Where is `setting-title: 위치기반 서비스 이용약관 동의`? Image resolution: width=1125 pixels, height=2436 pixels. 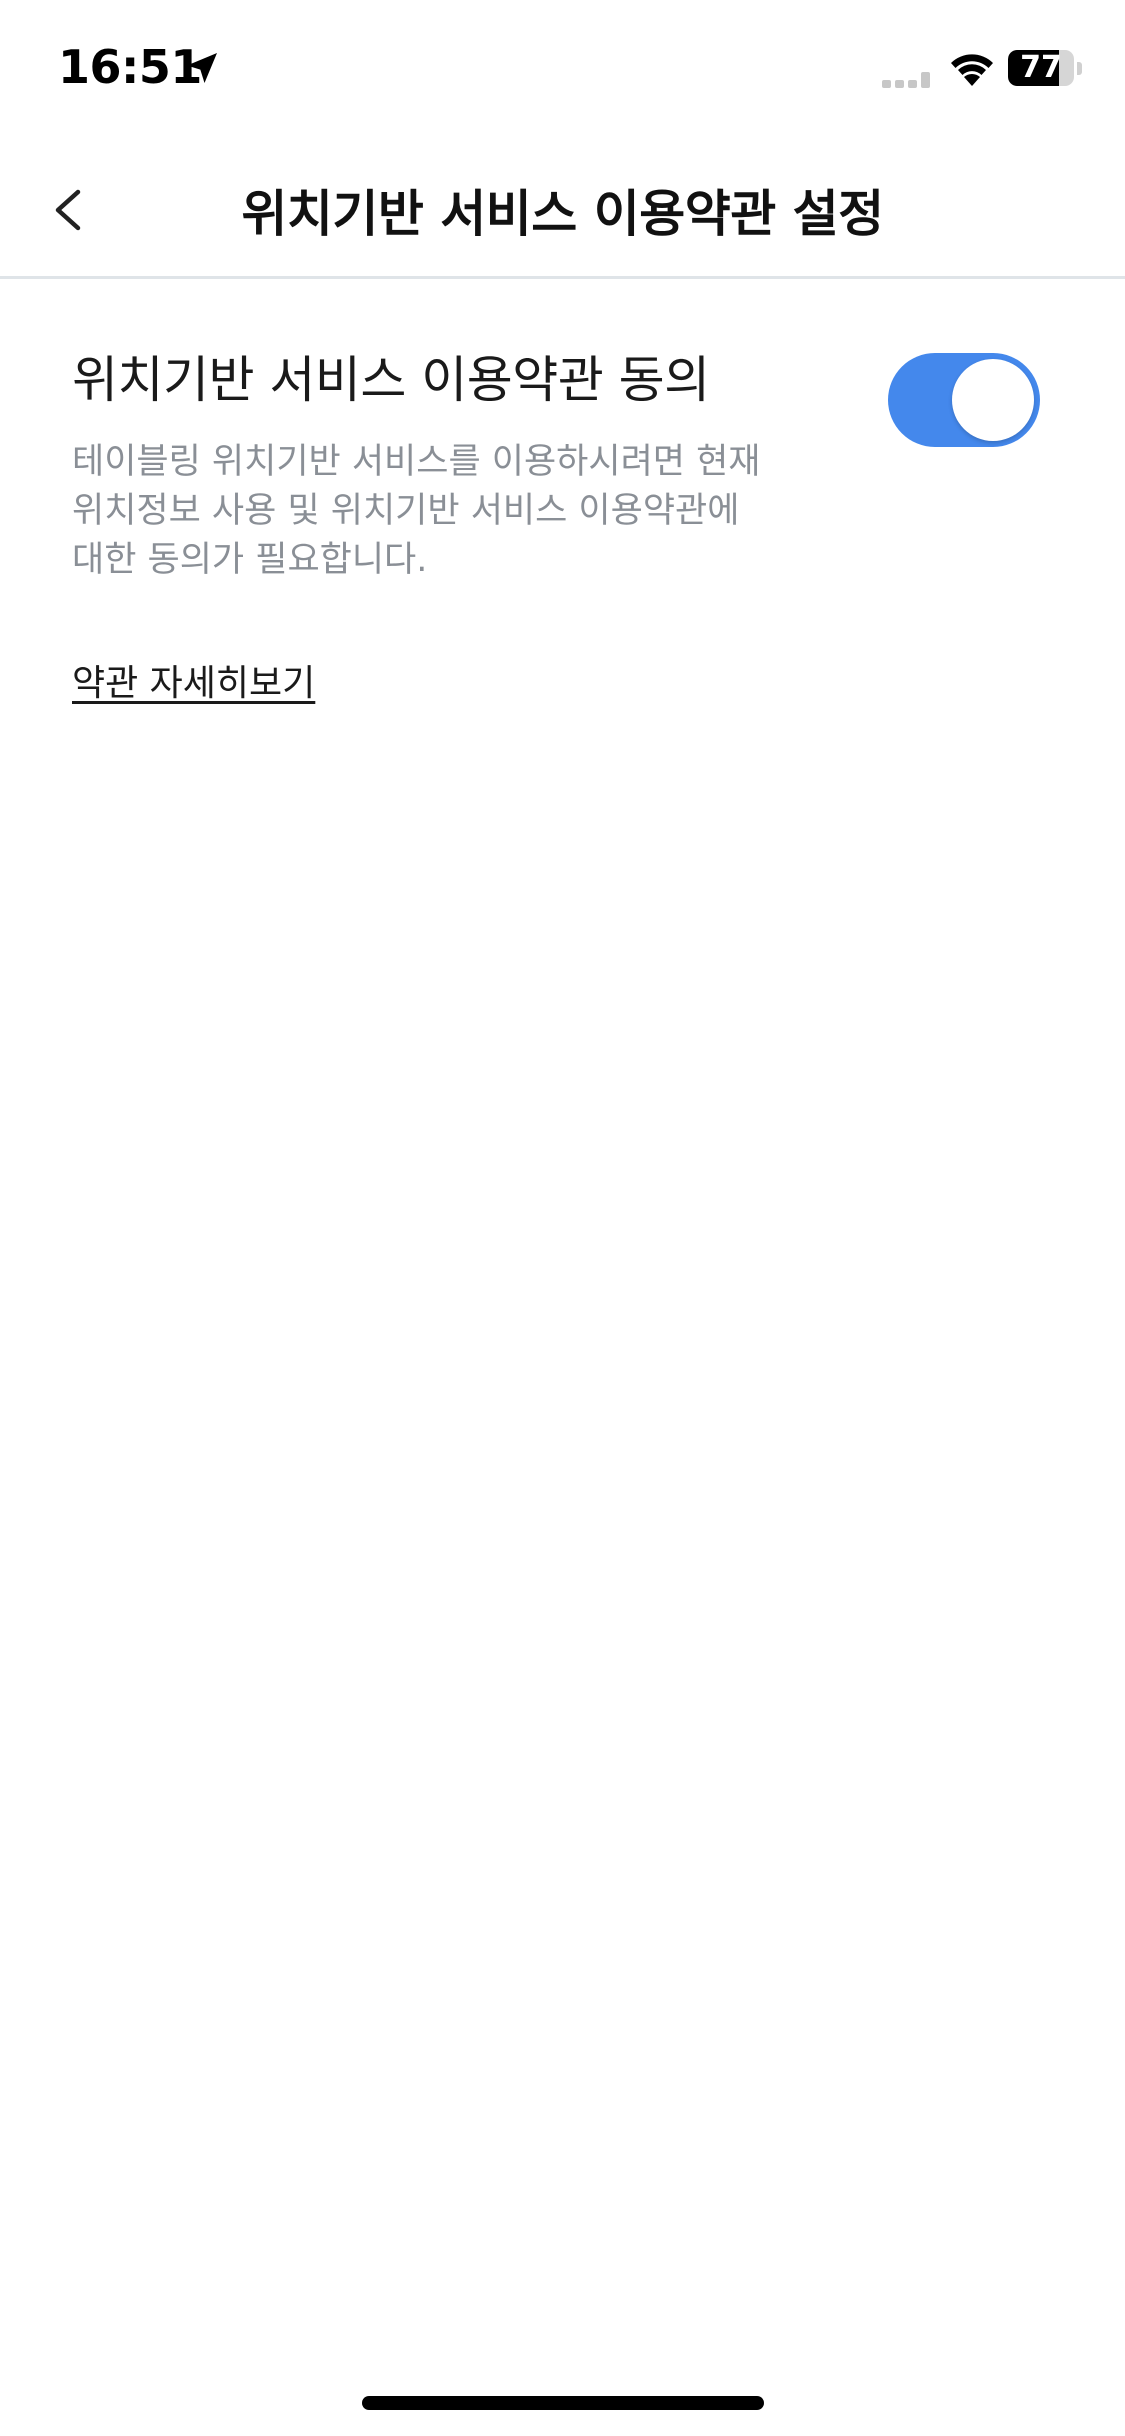
setting-title: 위치기반 서비스 이용약관 동의 is located at coordinates (391, 380).